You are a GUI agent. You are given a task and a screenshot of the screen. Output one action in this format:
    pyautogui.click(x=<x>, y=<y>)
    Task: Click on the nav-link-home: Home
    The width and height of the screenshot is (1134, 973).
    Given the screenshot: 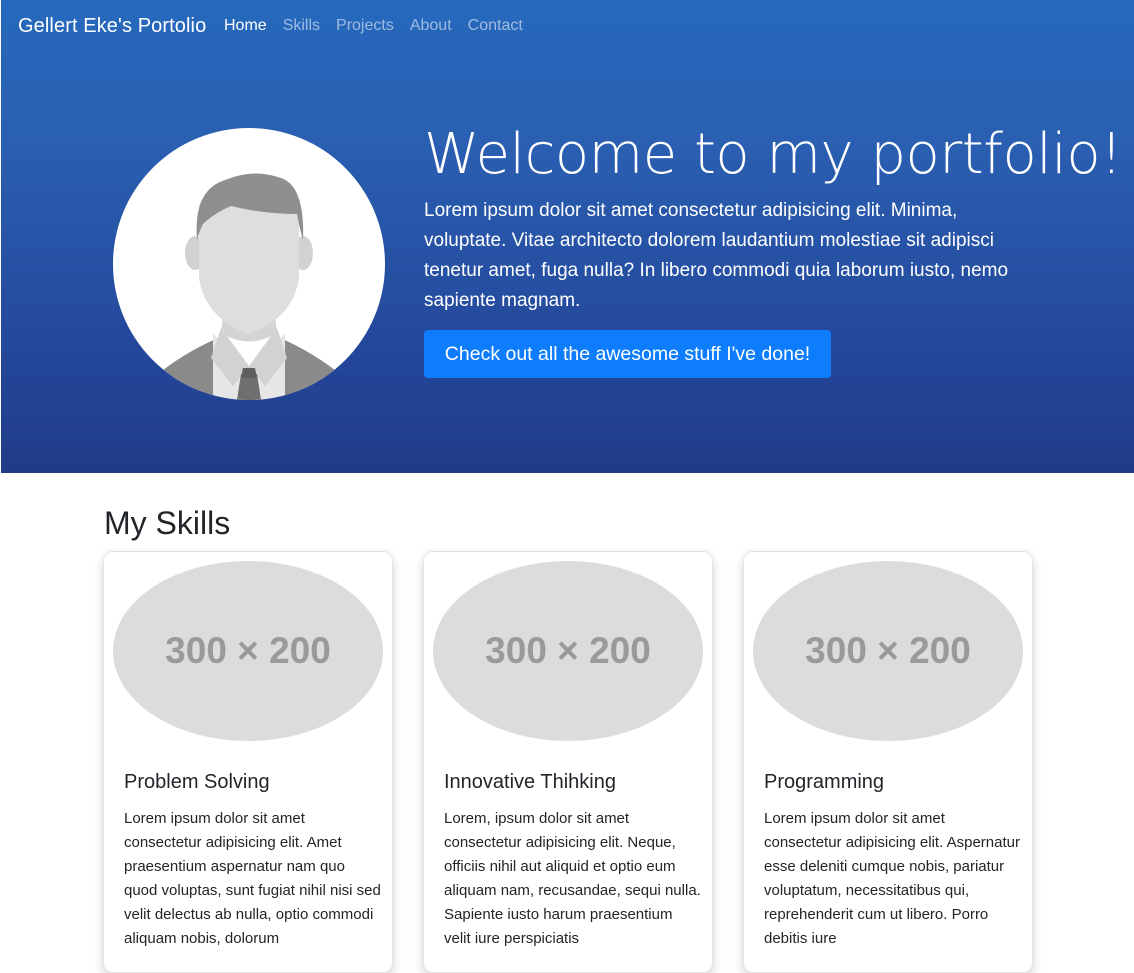 What is the action you would take?
    pyautogui.click(x=245, y=26)
    